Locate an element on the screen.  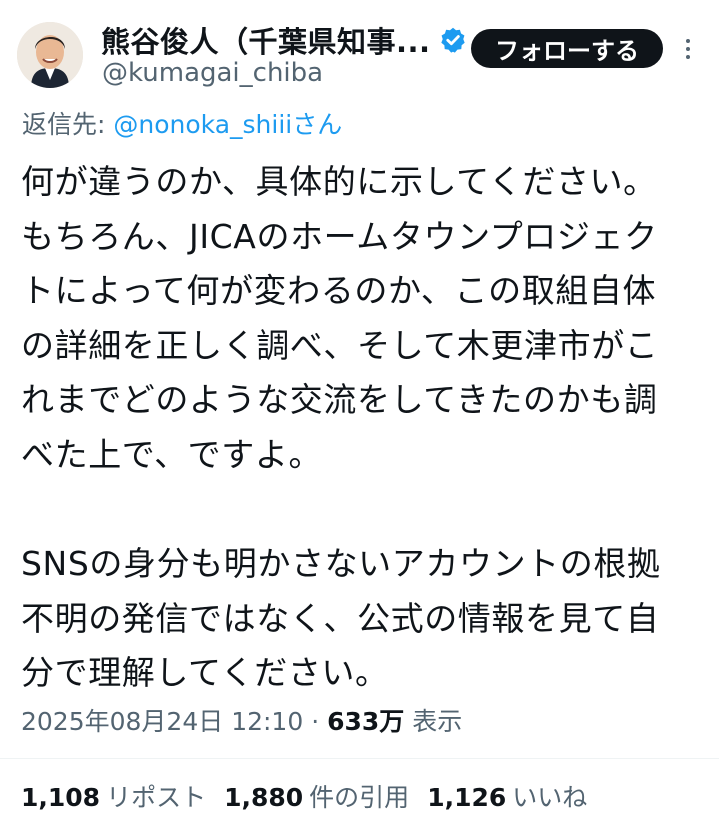
reply-to-line: 返信先: @nonoka_shiiiさん is located at coordinates (182, 123).